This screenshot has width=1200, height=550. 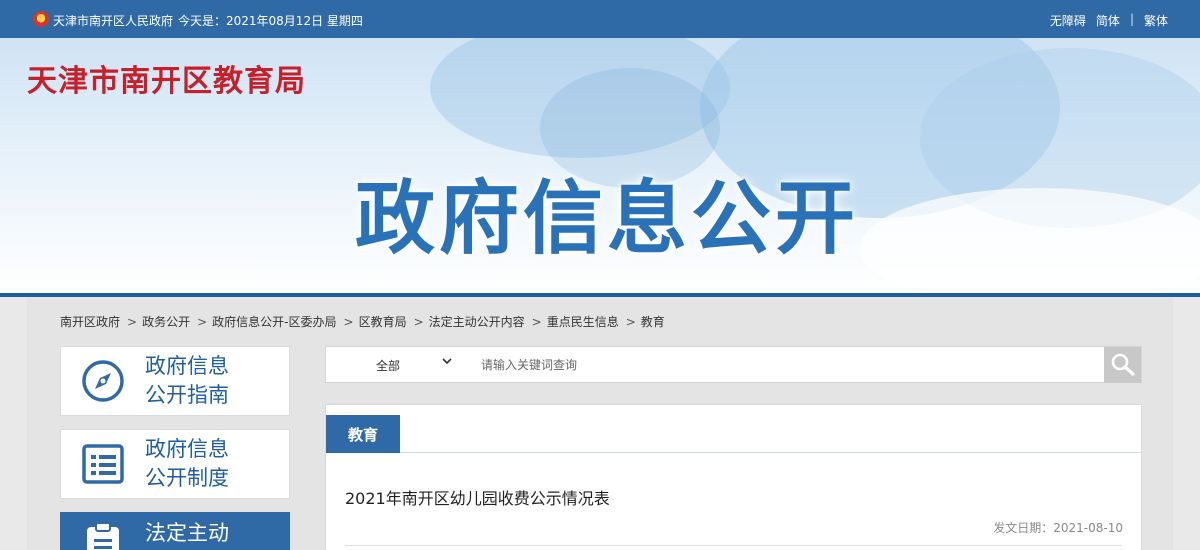 I want to click on sidebar-label-line: 公开制度, so click(x=187, y=478).